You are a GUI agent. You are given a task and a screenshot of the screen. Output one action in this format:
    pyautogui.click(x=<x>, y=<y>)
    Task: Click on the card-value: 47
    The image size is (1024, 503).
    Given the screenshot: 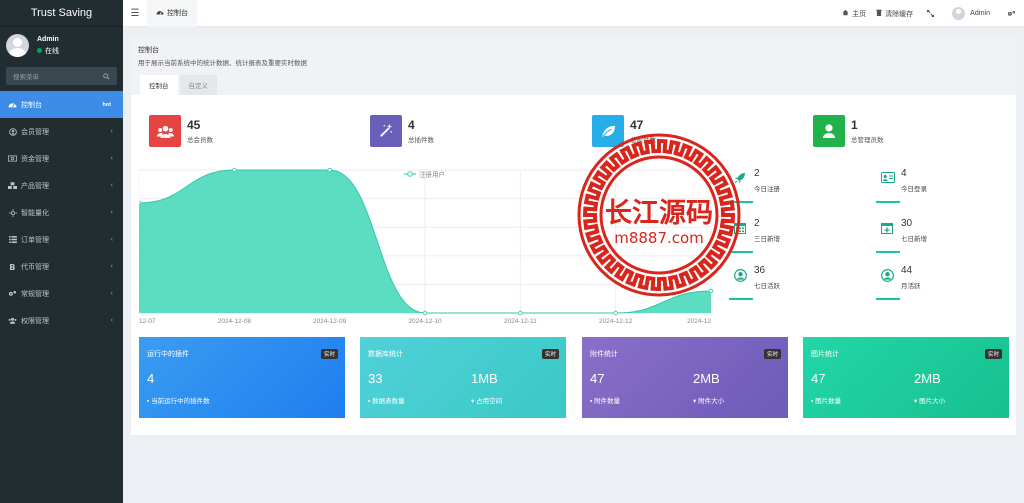 What is the action you would take?
    pyautogui.click(x=597, y=378)
    